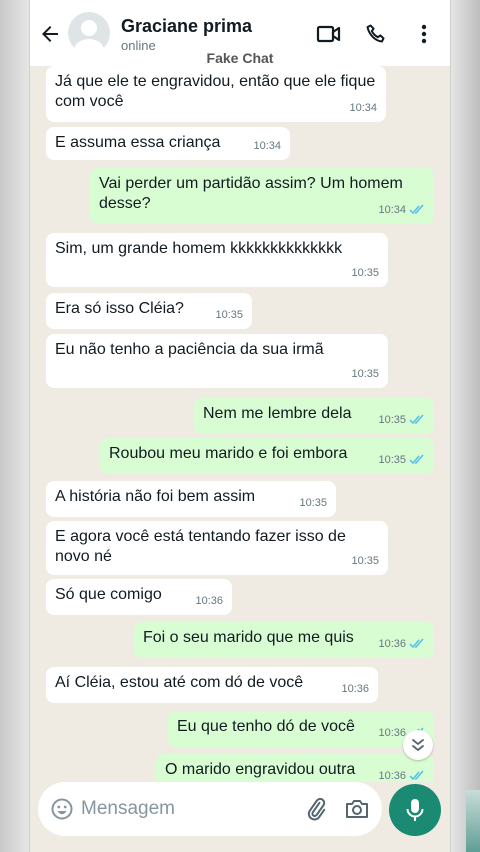  I want to click on message-incoming: Aí Cléia, estou até com dó de você 10:36, so click(212, 685).